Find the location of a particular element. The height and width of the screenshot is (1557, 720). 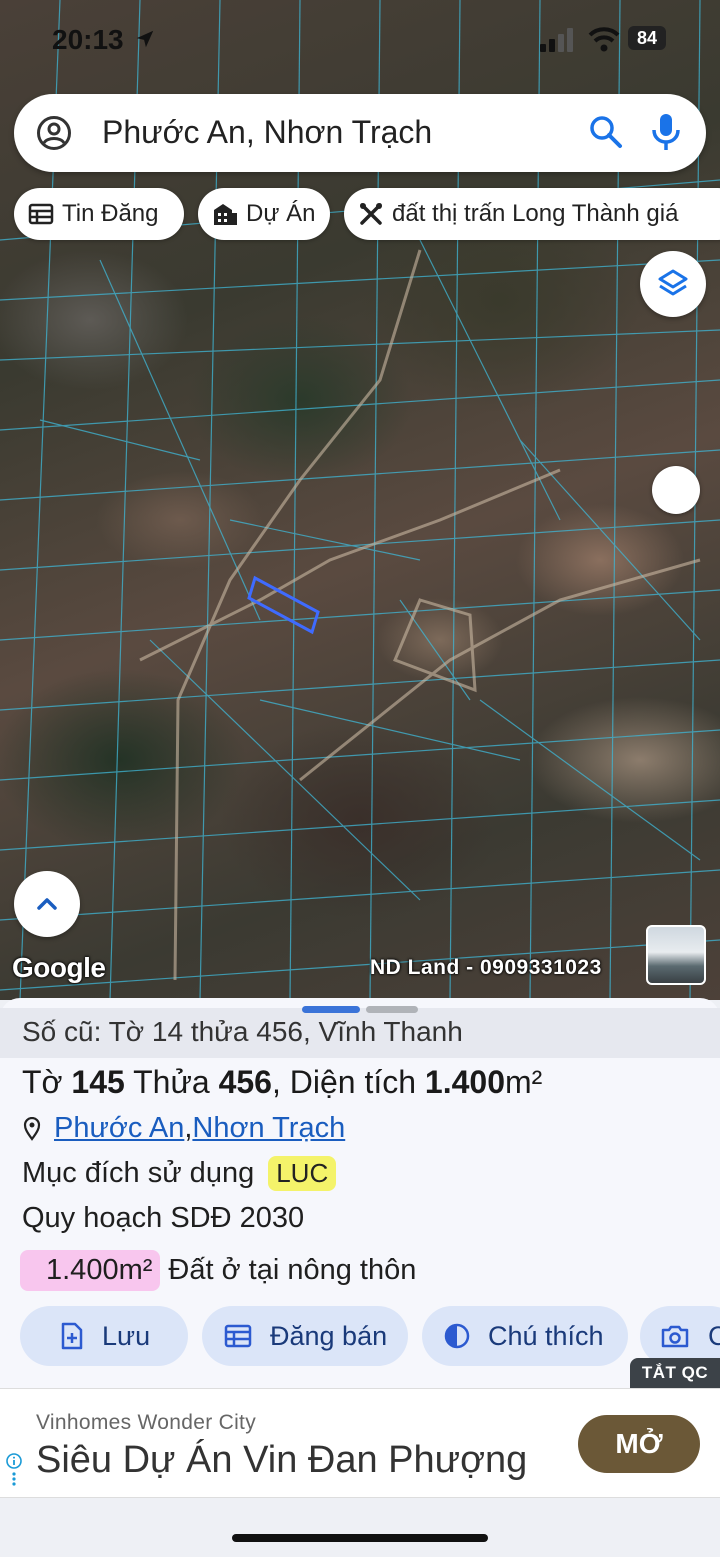

search-input: Phước An, Nhơn Trạch is located at coordinates (267, 132).